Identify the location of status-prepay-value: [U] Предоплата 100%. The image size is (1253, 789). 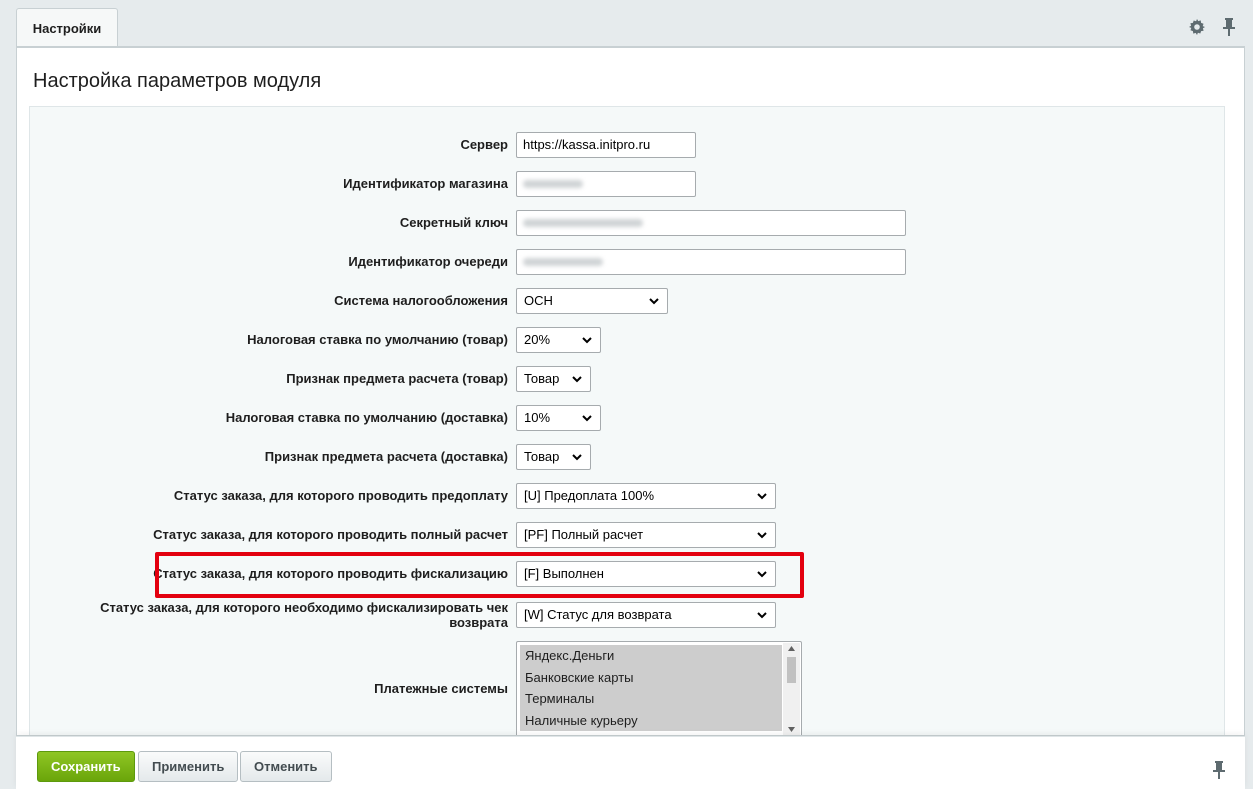
(589, 495).